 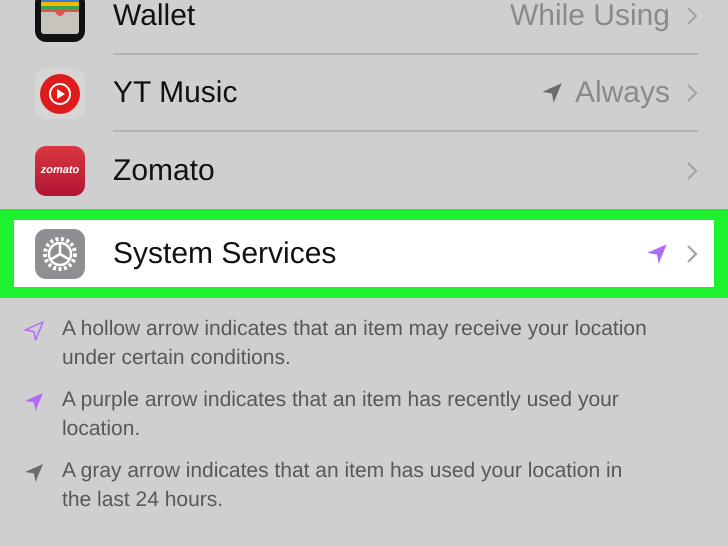 What do you see at coordinates (60, 253) in the screenshot?
I see `gear-icon` at bounding box center [60, 253].